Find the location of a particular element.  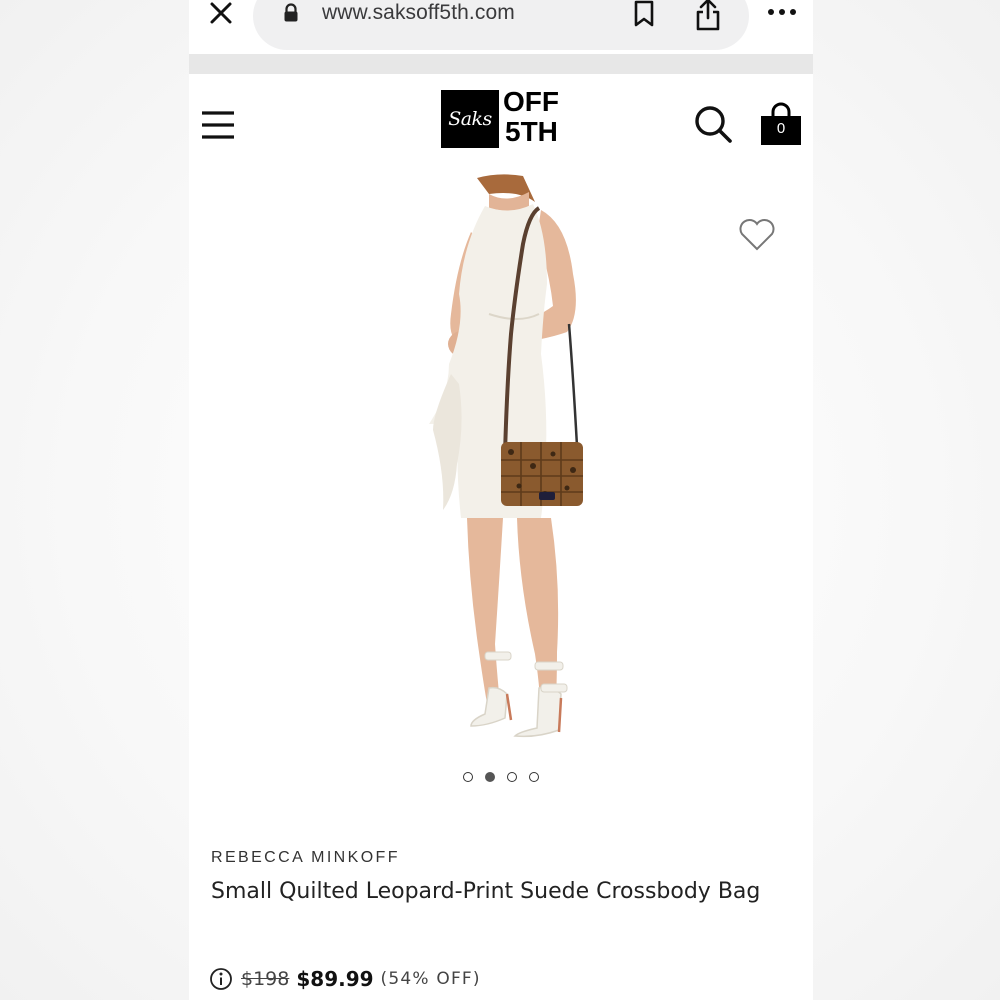

image-carousel-dots is located at coordinates (501, 779).